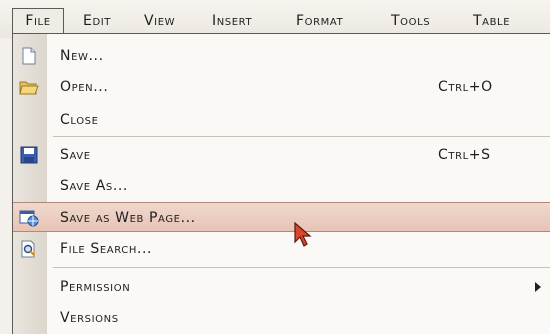 The width and height of the screenshot is (550, 334). Describe the element at coordinates (281, 87) in the screenshot. I see `menu-item-open: Open... Ctrl+O` at that location.